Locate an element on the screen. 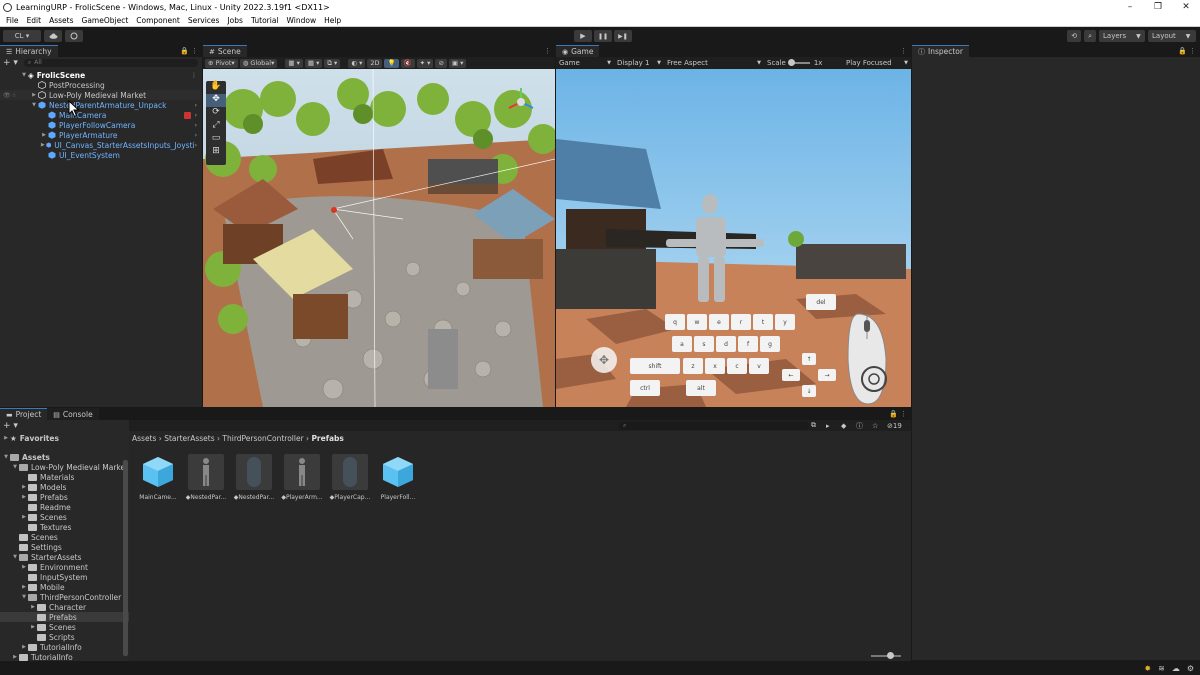  grid-snap-button: ▦ ▾ is located at coordinates (294, 63).